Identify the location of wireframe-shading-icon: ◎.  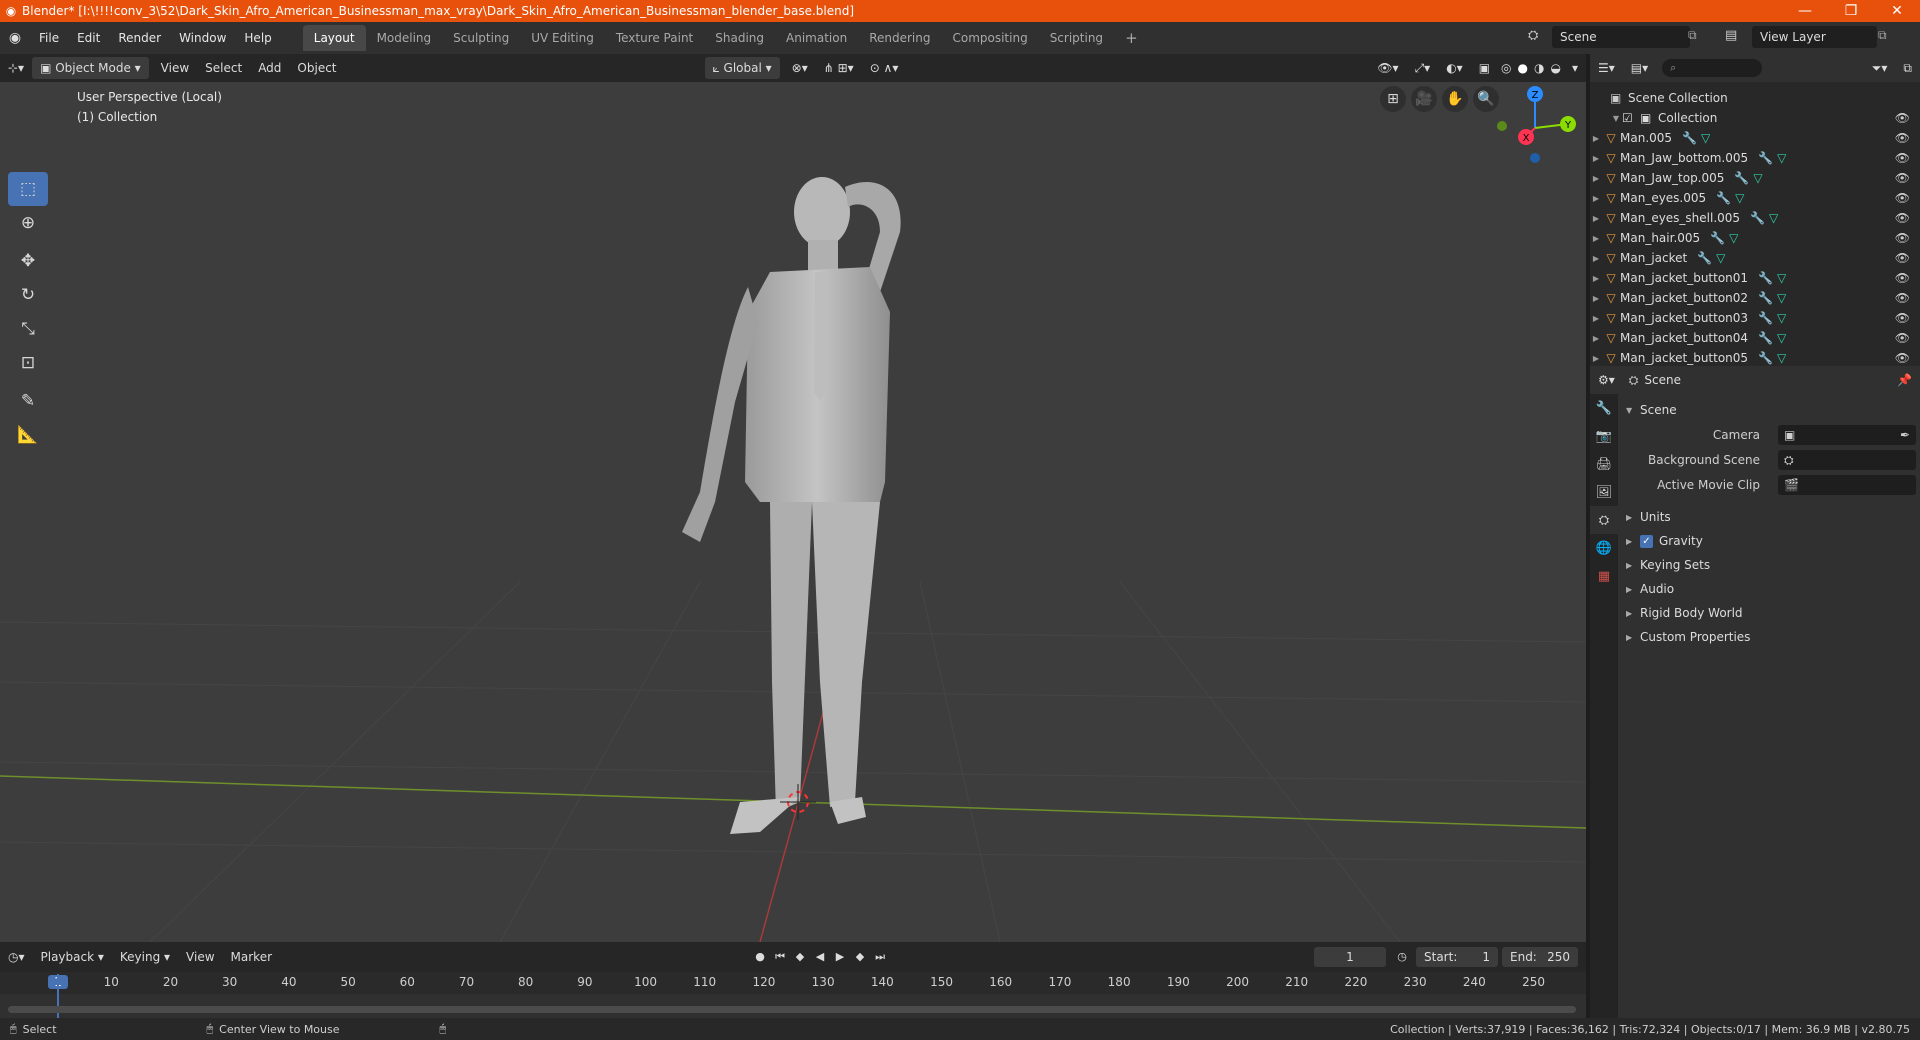
(1506, 68).